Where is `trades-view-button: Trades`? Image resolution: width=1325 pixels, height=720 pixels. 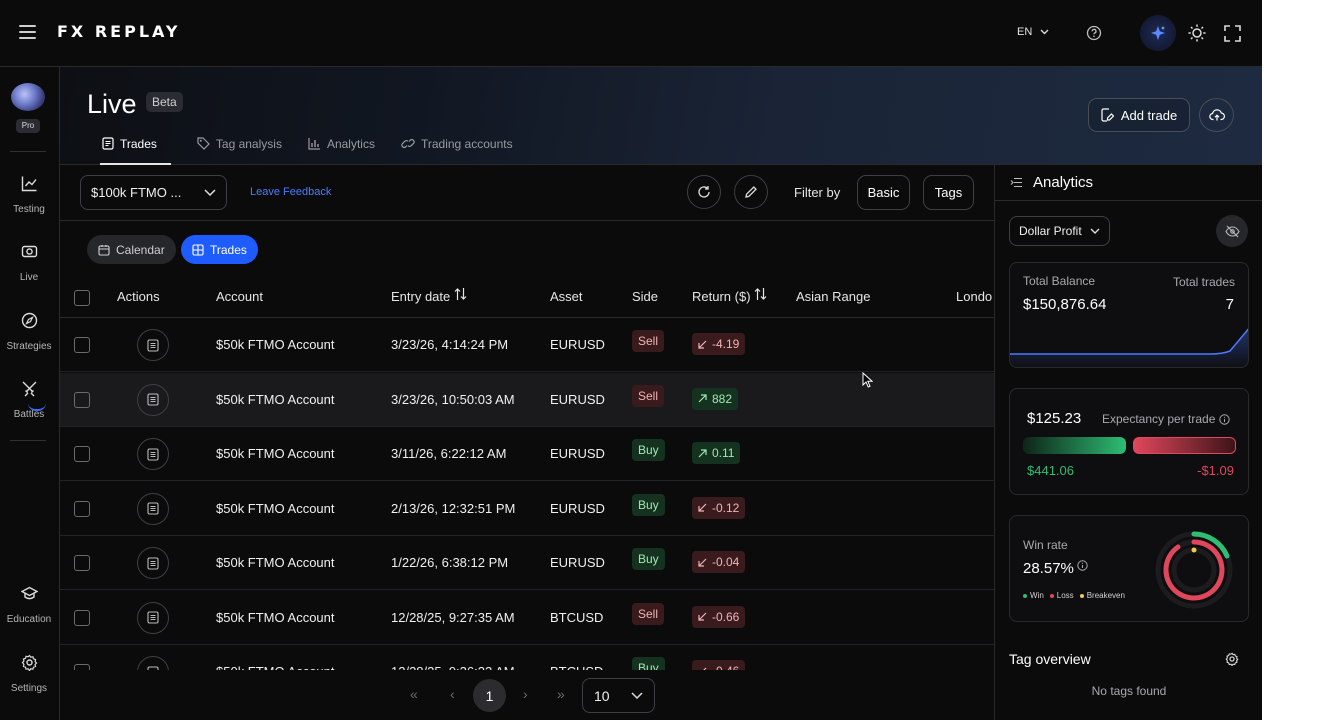
trades-view-button: Trades is located at coordinates (219, 249).